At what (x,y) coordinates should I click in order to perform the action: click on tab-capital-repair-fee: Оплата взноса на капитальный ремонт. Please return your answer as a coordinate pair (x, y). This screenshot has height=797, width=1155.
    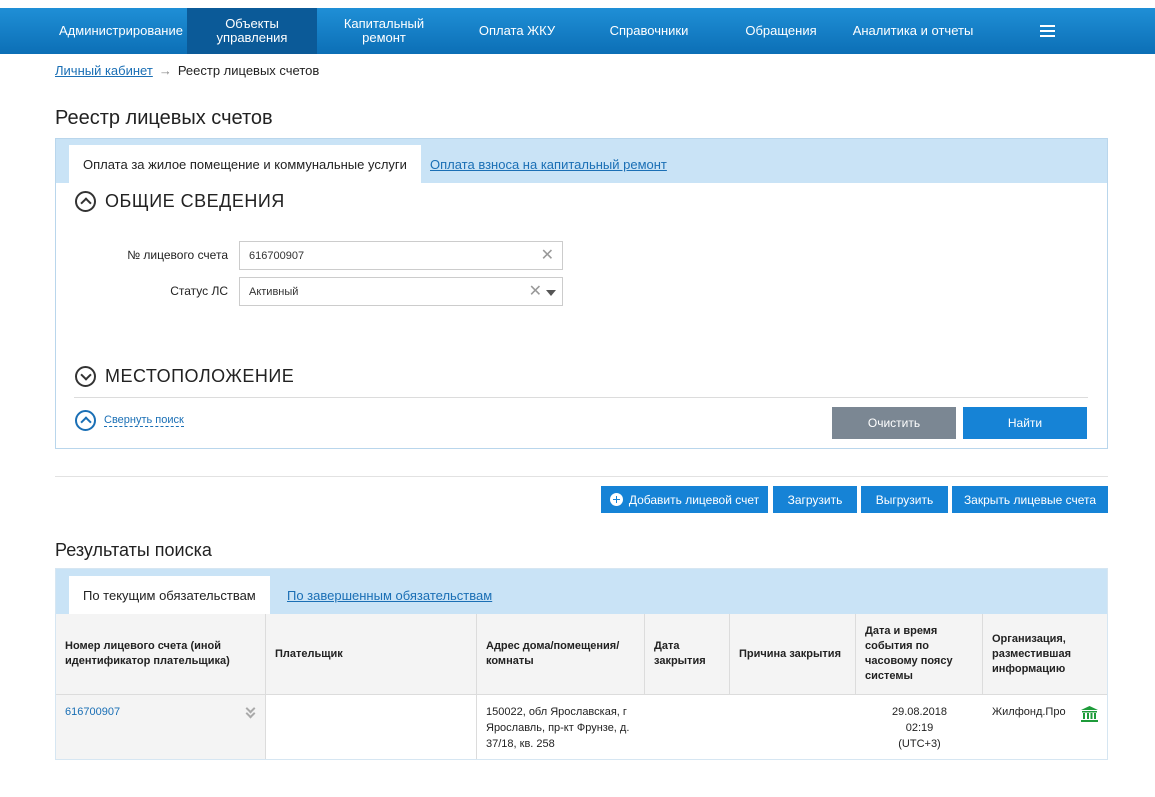
    Looking at the image, I should click on (548, 164).